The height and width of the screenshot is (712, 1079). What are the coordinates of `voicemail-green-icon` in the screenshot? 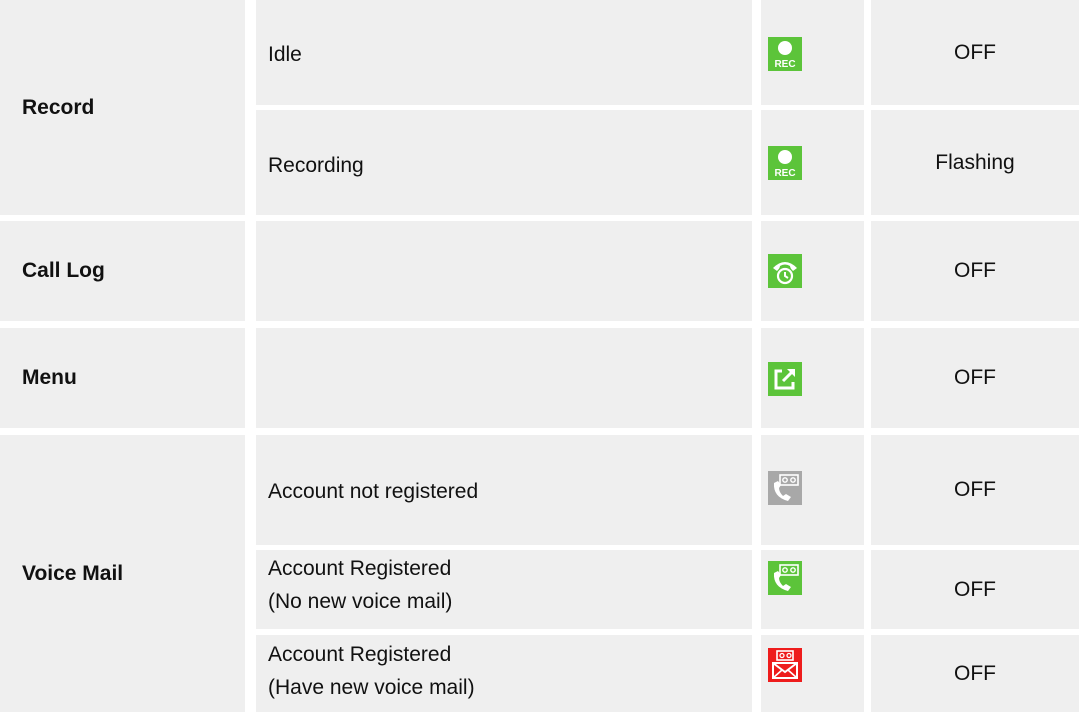 It's located at (785, 578).